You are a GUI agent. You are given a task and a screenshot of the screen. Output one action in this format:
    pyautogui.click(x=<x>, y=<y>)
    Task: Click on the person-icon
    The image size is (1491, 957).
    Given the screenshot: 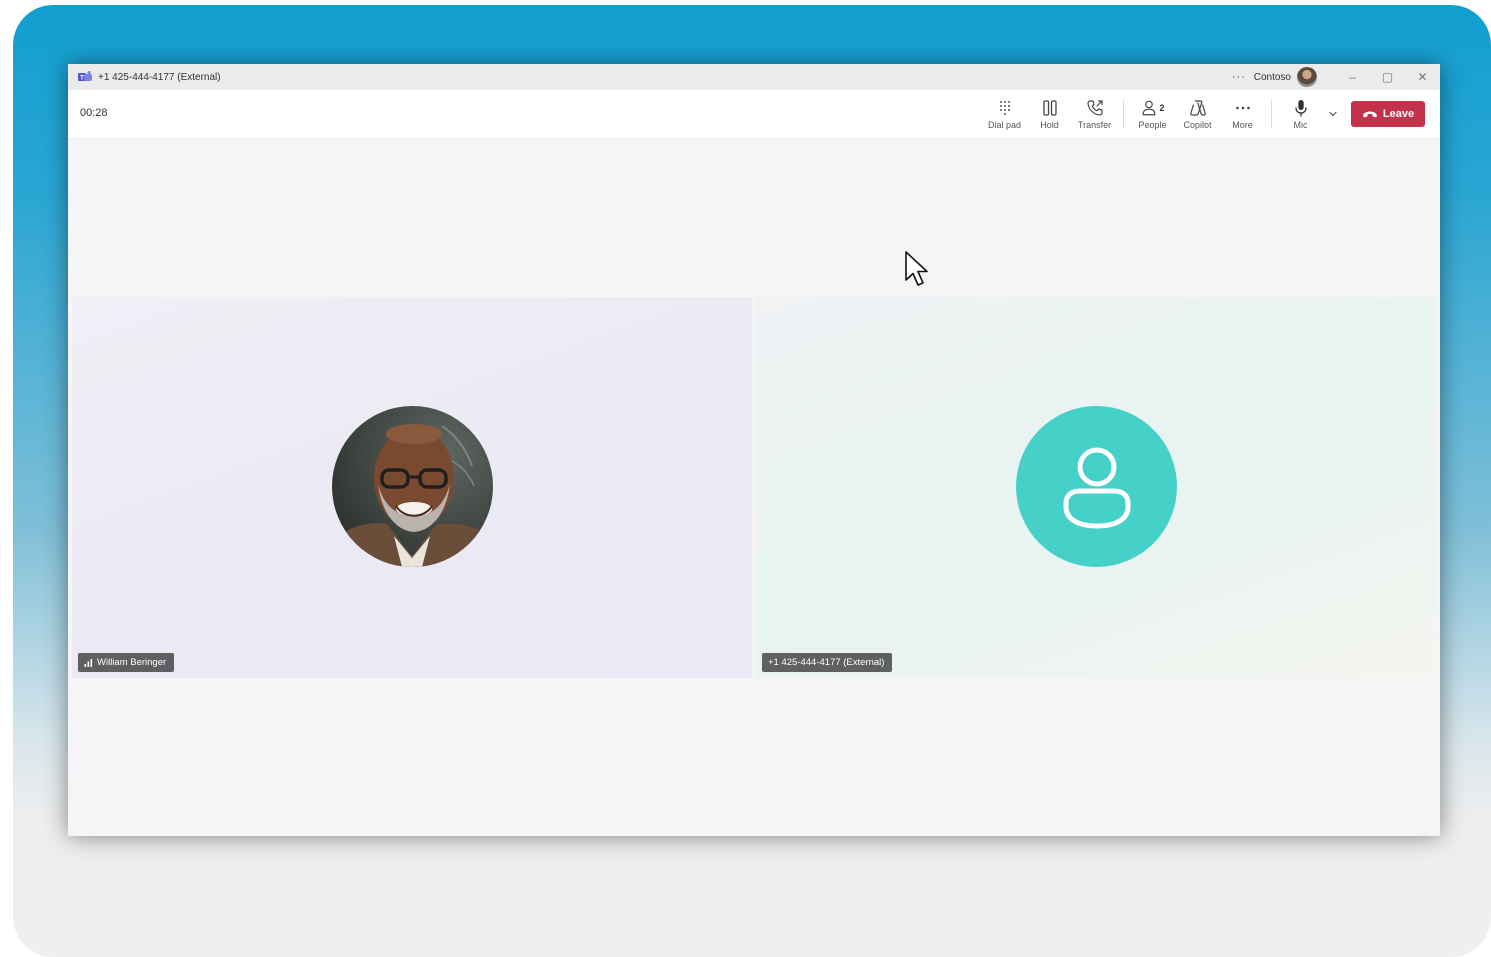 What is the action you would take?
    pyautogui.click(x=1096, y=487)
    